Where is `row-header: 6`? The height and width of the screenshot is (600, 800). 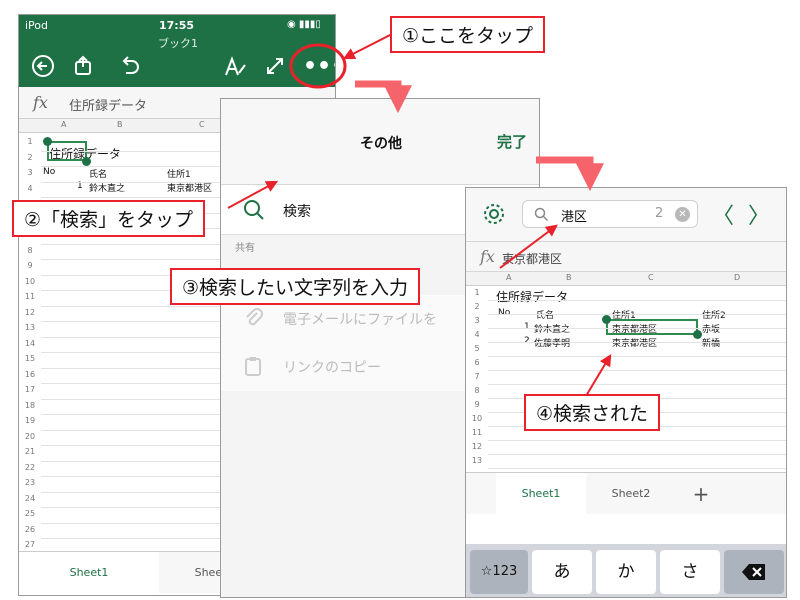 row-header: 6 is located at coordinates (477, 362).